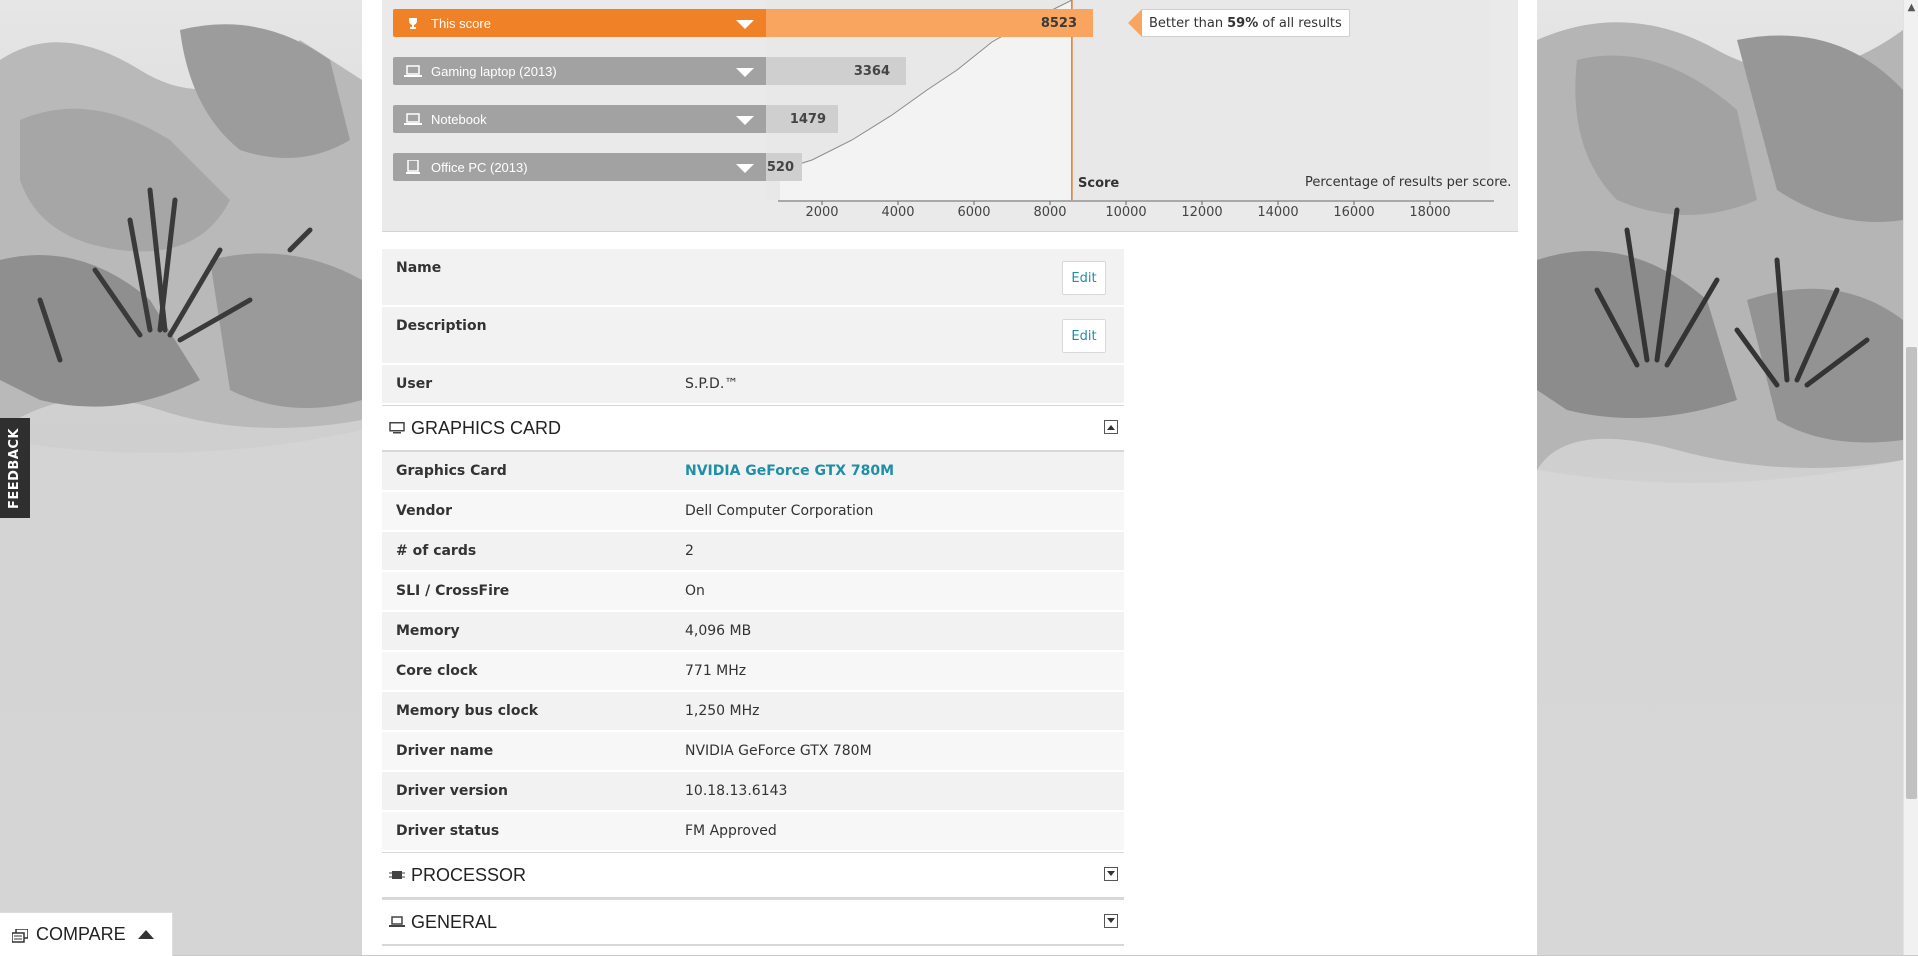  Describe the element at coordinates (469, 874) in the screenshot. I see `section-title: PROCESSOR` at that location.